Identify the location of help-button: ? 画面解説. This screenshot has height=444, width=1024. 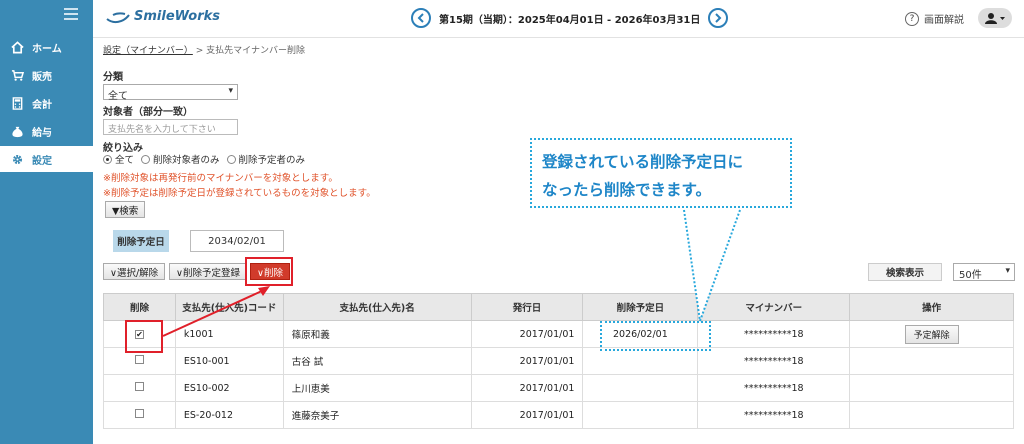
(934, 18).